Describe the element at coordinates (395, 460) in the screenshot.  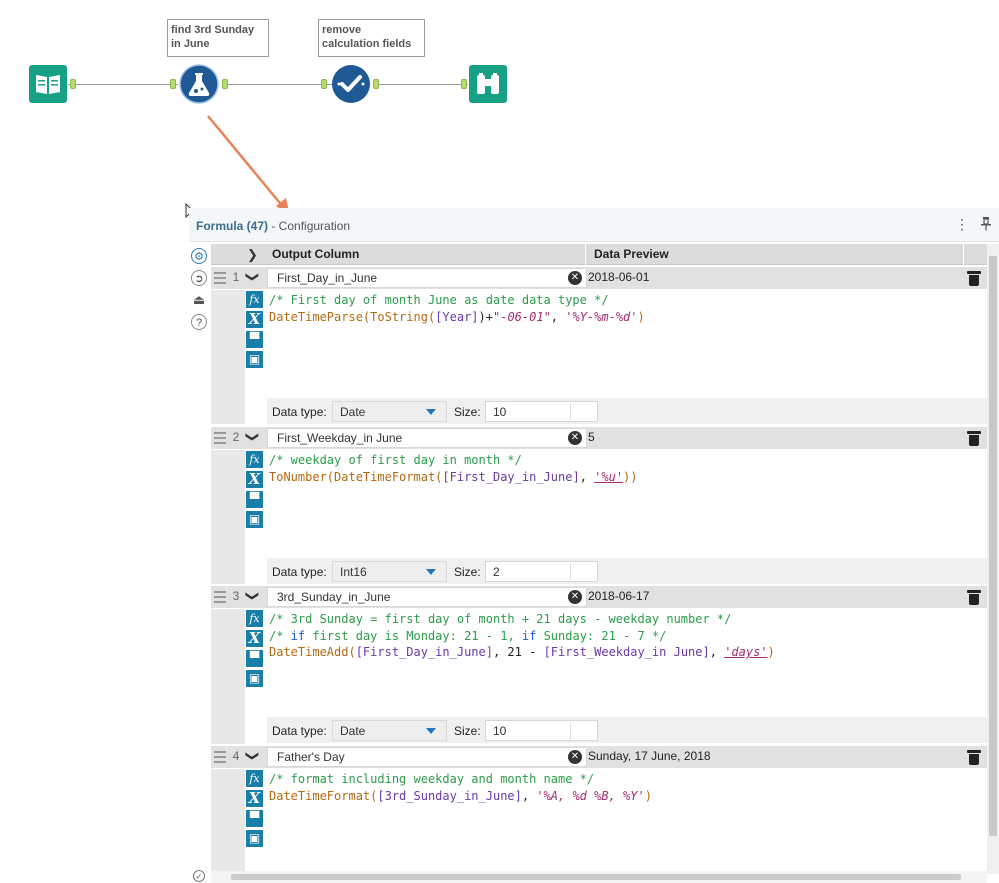
I see `code-comment: /* weekday of first day in month */` at that location.